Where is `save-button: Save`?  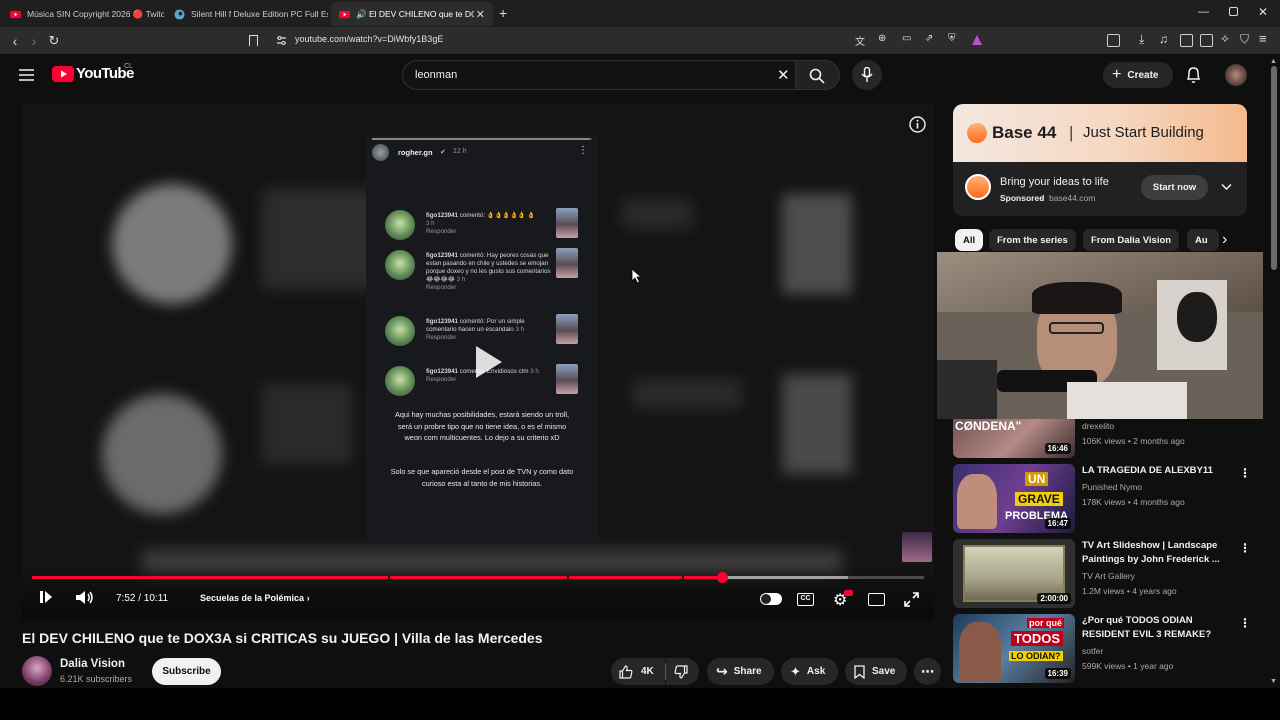 save-button: Save is located at coordinates (876, 671).